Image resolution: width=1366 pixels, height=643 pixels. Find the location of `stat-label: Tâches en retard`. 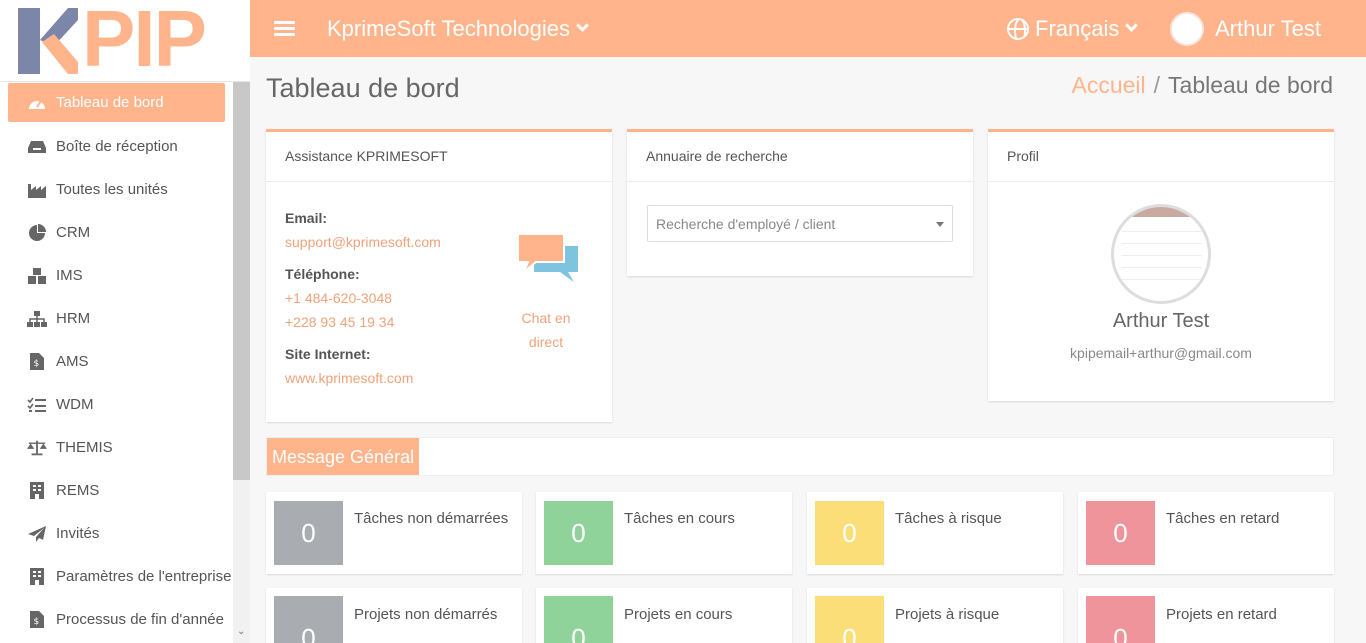

stat-label: Tâches en retard is located at coordinates (1223, 518).